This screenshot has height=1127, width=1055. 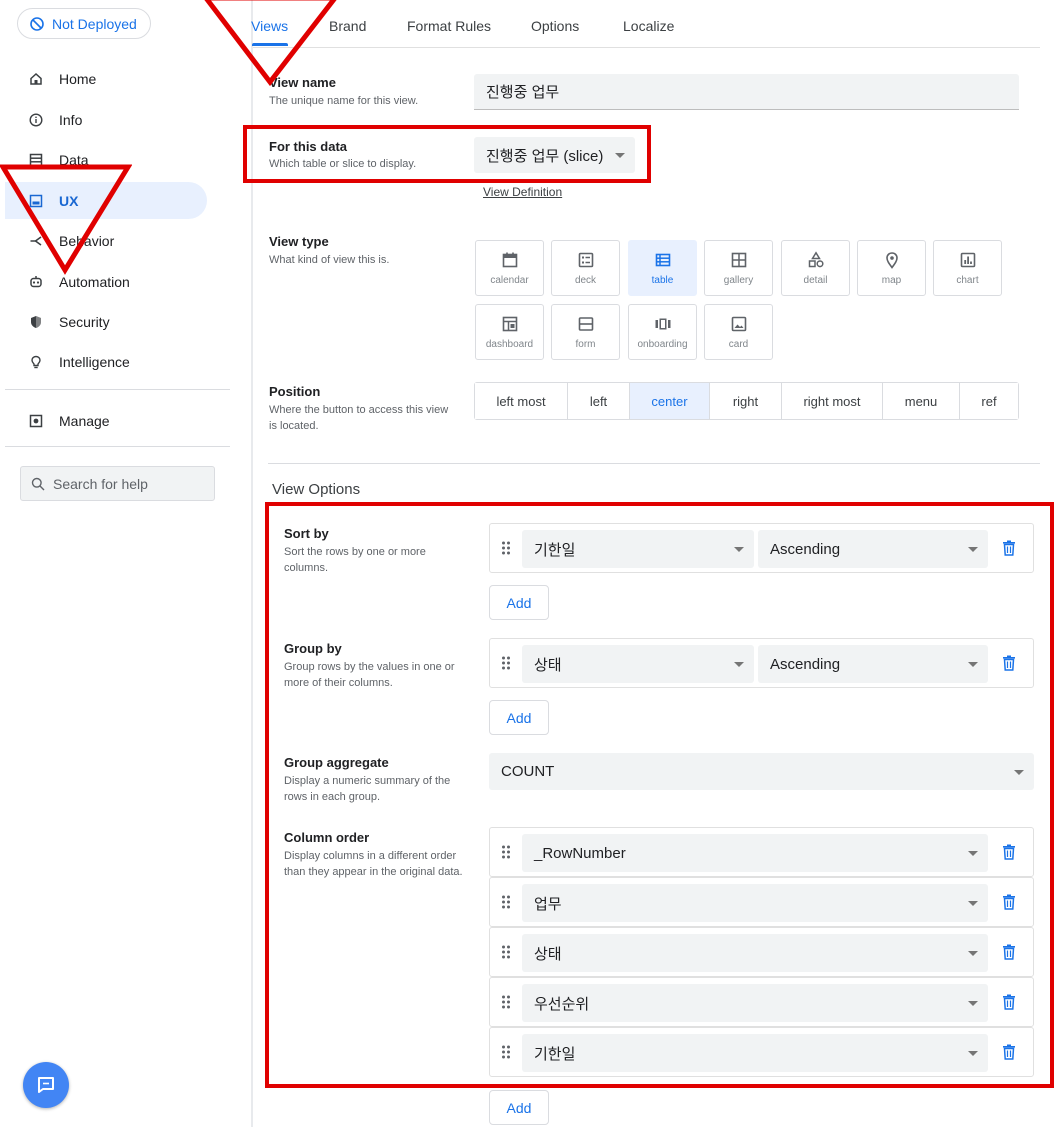 I want to click on view-name-value: 진행중 업무, so click(x=523, y=92).